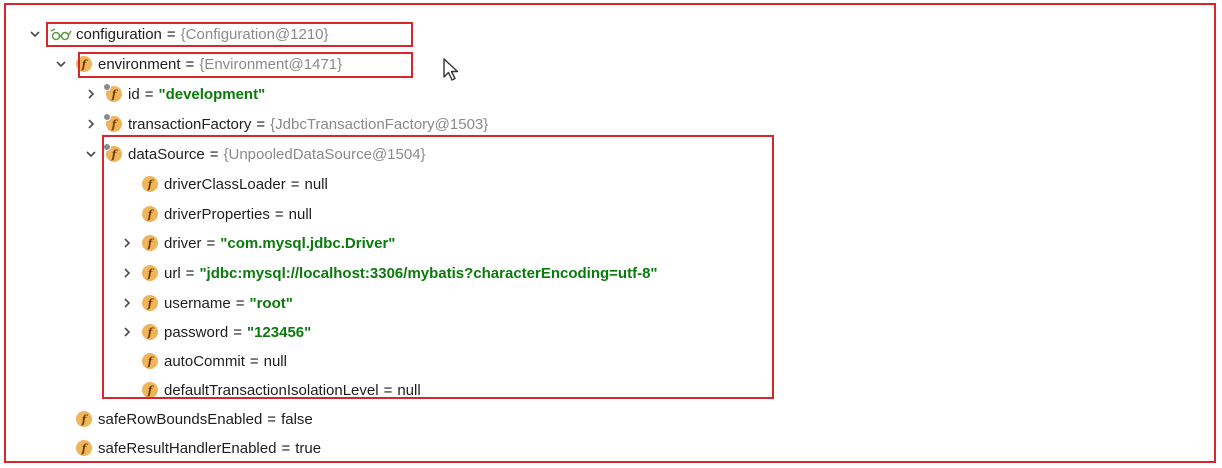  I want to click on tree-node-safe-result-handler-enabled: f safeResultHandlerEnabled = true, so click(186, 448).